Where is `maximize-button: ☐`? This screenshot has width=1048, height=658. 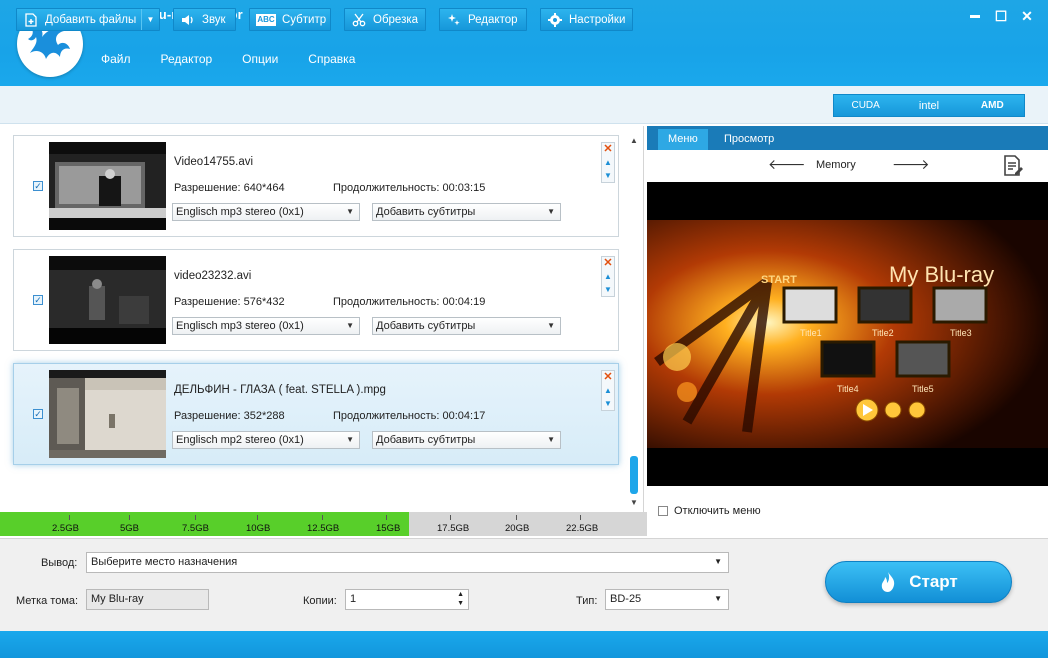 maximize-button: ☐ is located at coordinates (1001, 16).